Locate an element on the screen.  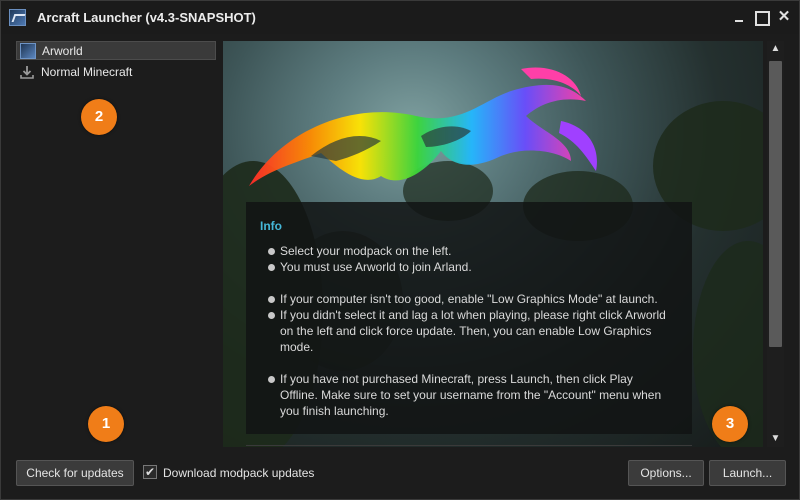
minimize-icon is located at coordinates (739, 17).